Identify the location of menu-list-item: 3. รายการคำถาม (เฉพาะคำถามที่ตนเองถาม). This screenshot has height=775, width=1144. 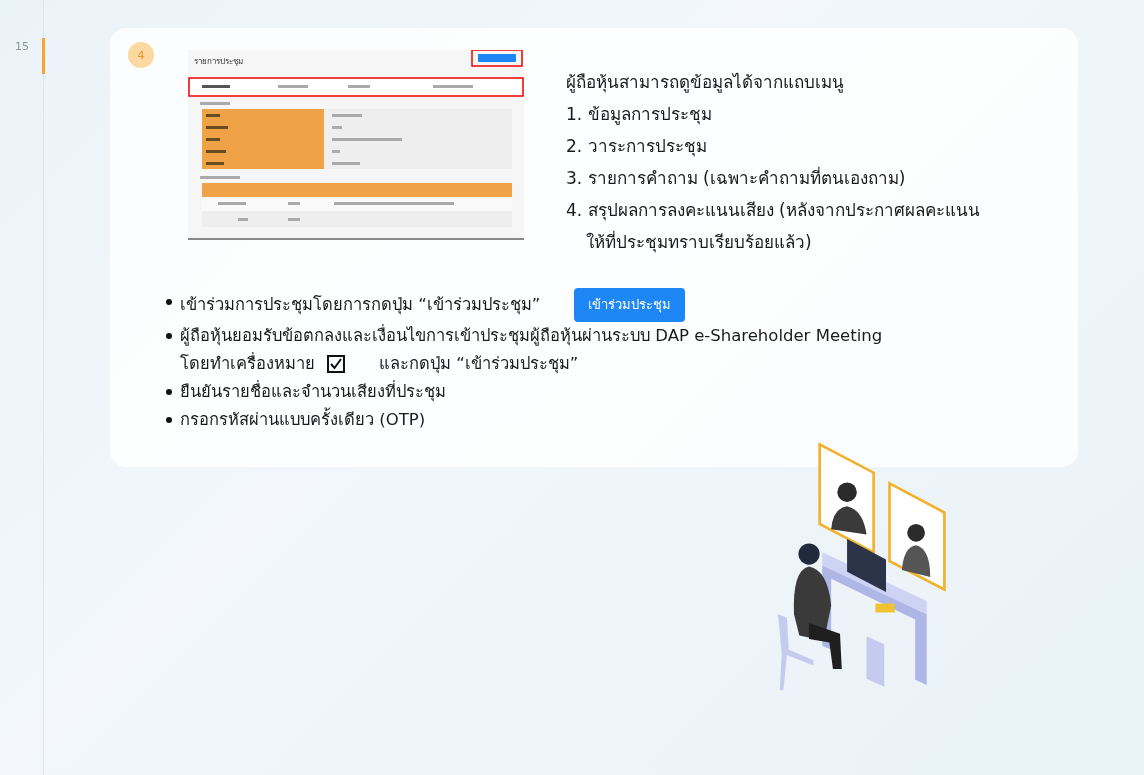
(736, 177).